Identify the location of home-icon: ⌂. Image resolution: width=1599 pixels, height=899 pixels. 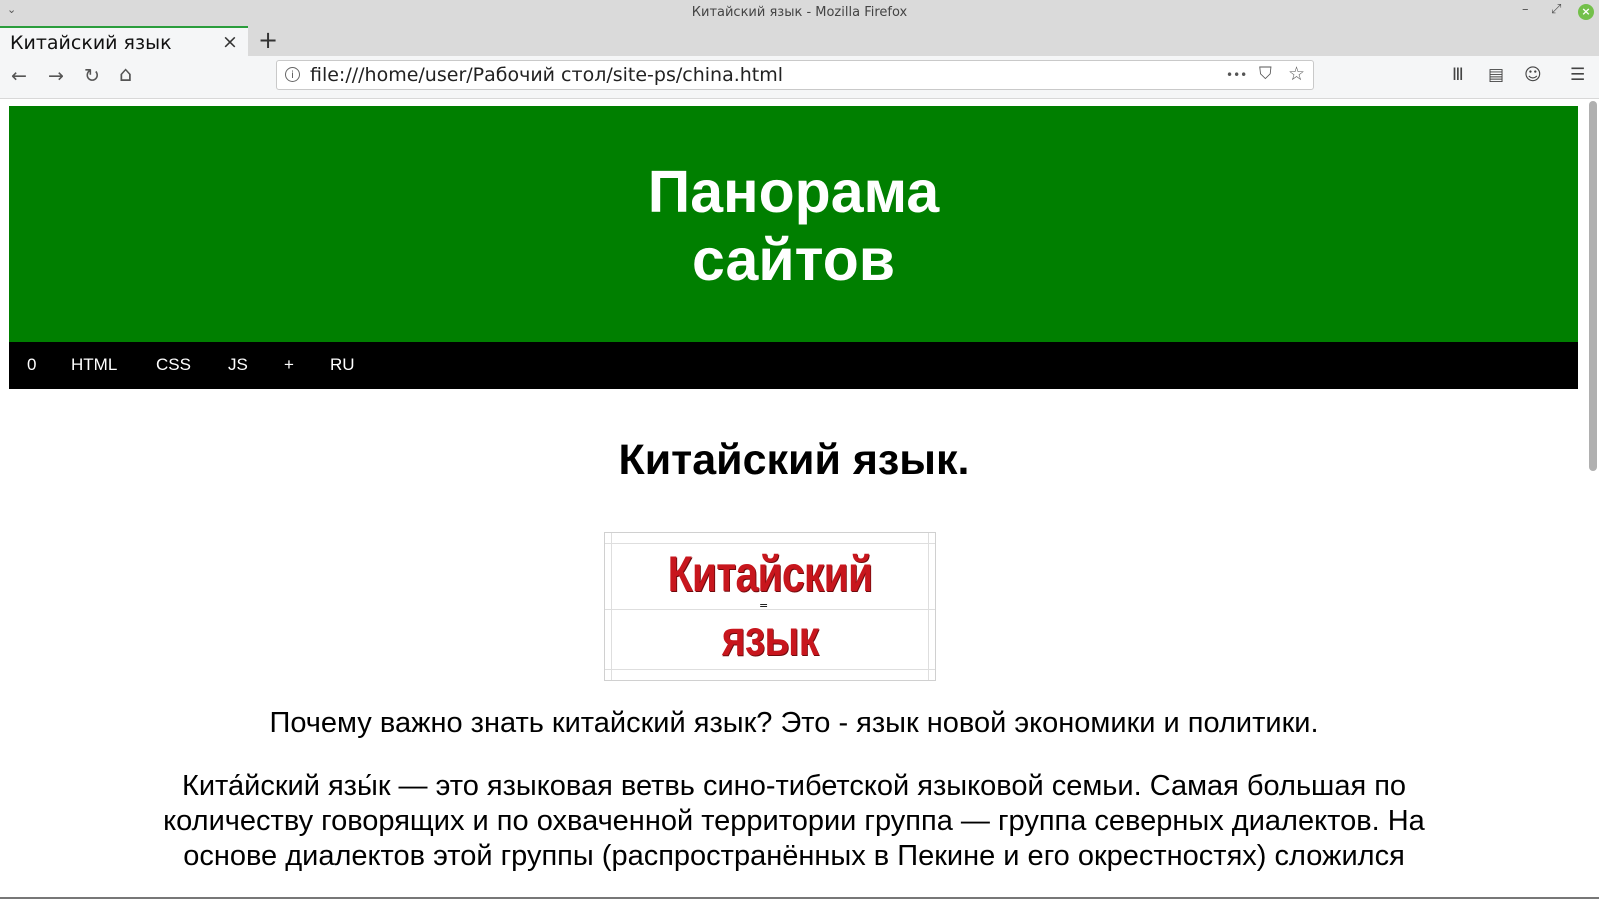
(125, 74).